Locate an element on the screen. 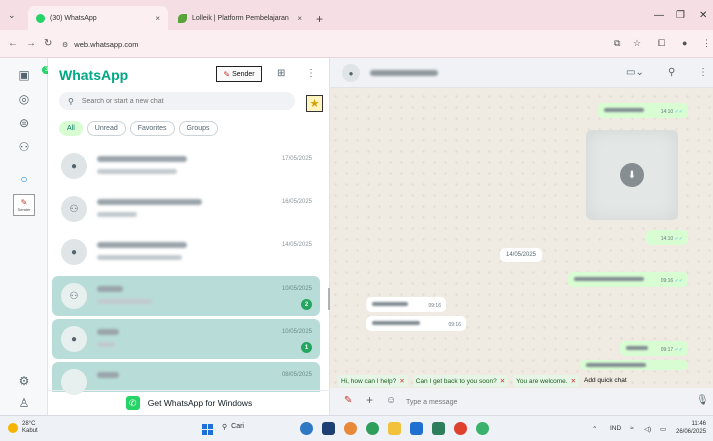  language-indicator: IND is located at coordinates (615, 428).